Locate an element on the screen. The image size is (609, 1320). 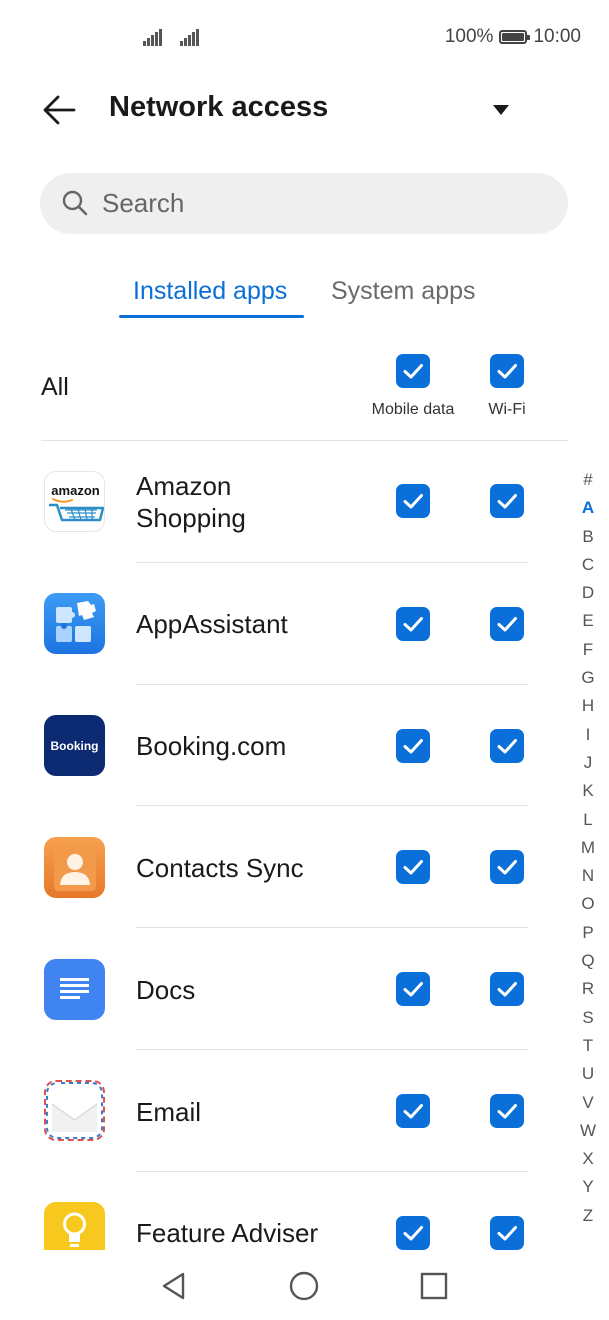
booking-icon: Booking is located at coordinates (74, 745).